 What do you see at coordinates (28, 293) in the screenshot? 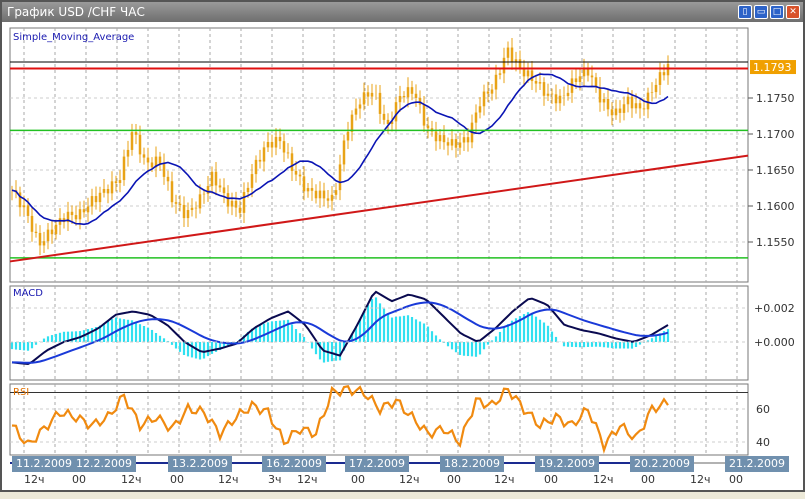
I see `macd-label: MACD` at bounding box center [28, 293].